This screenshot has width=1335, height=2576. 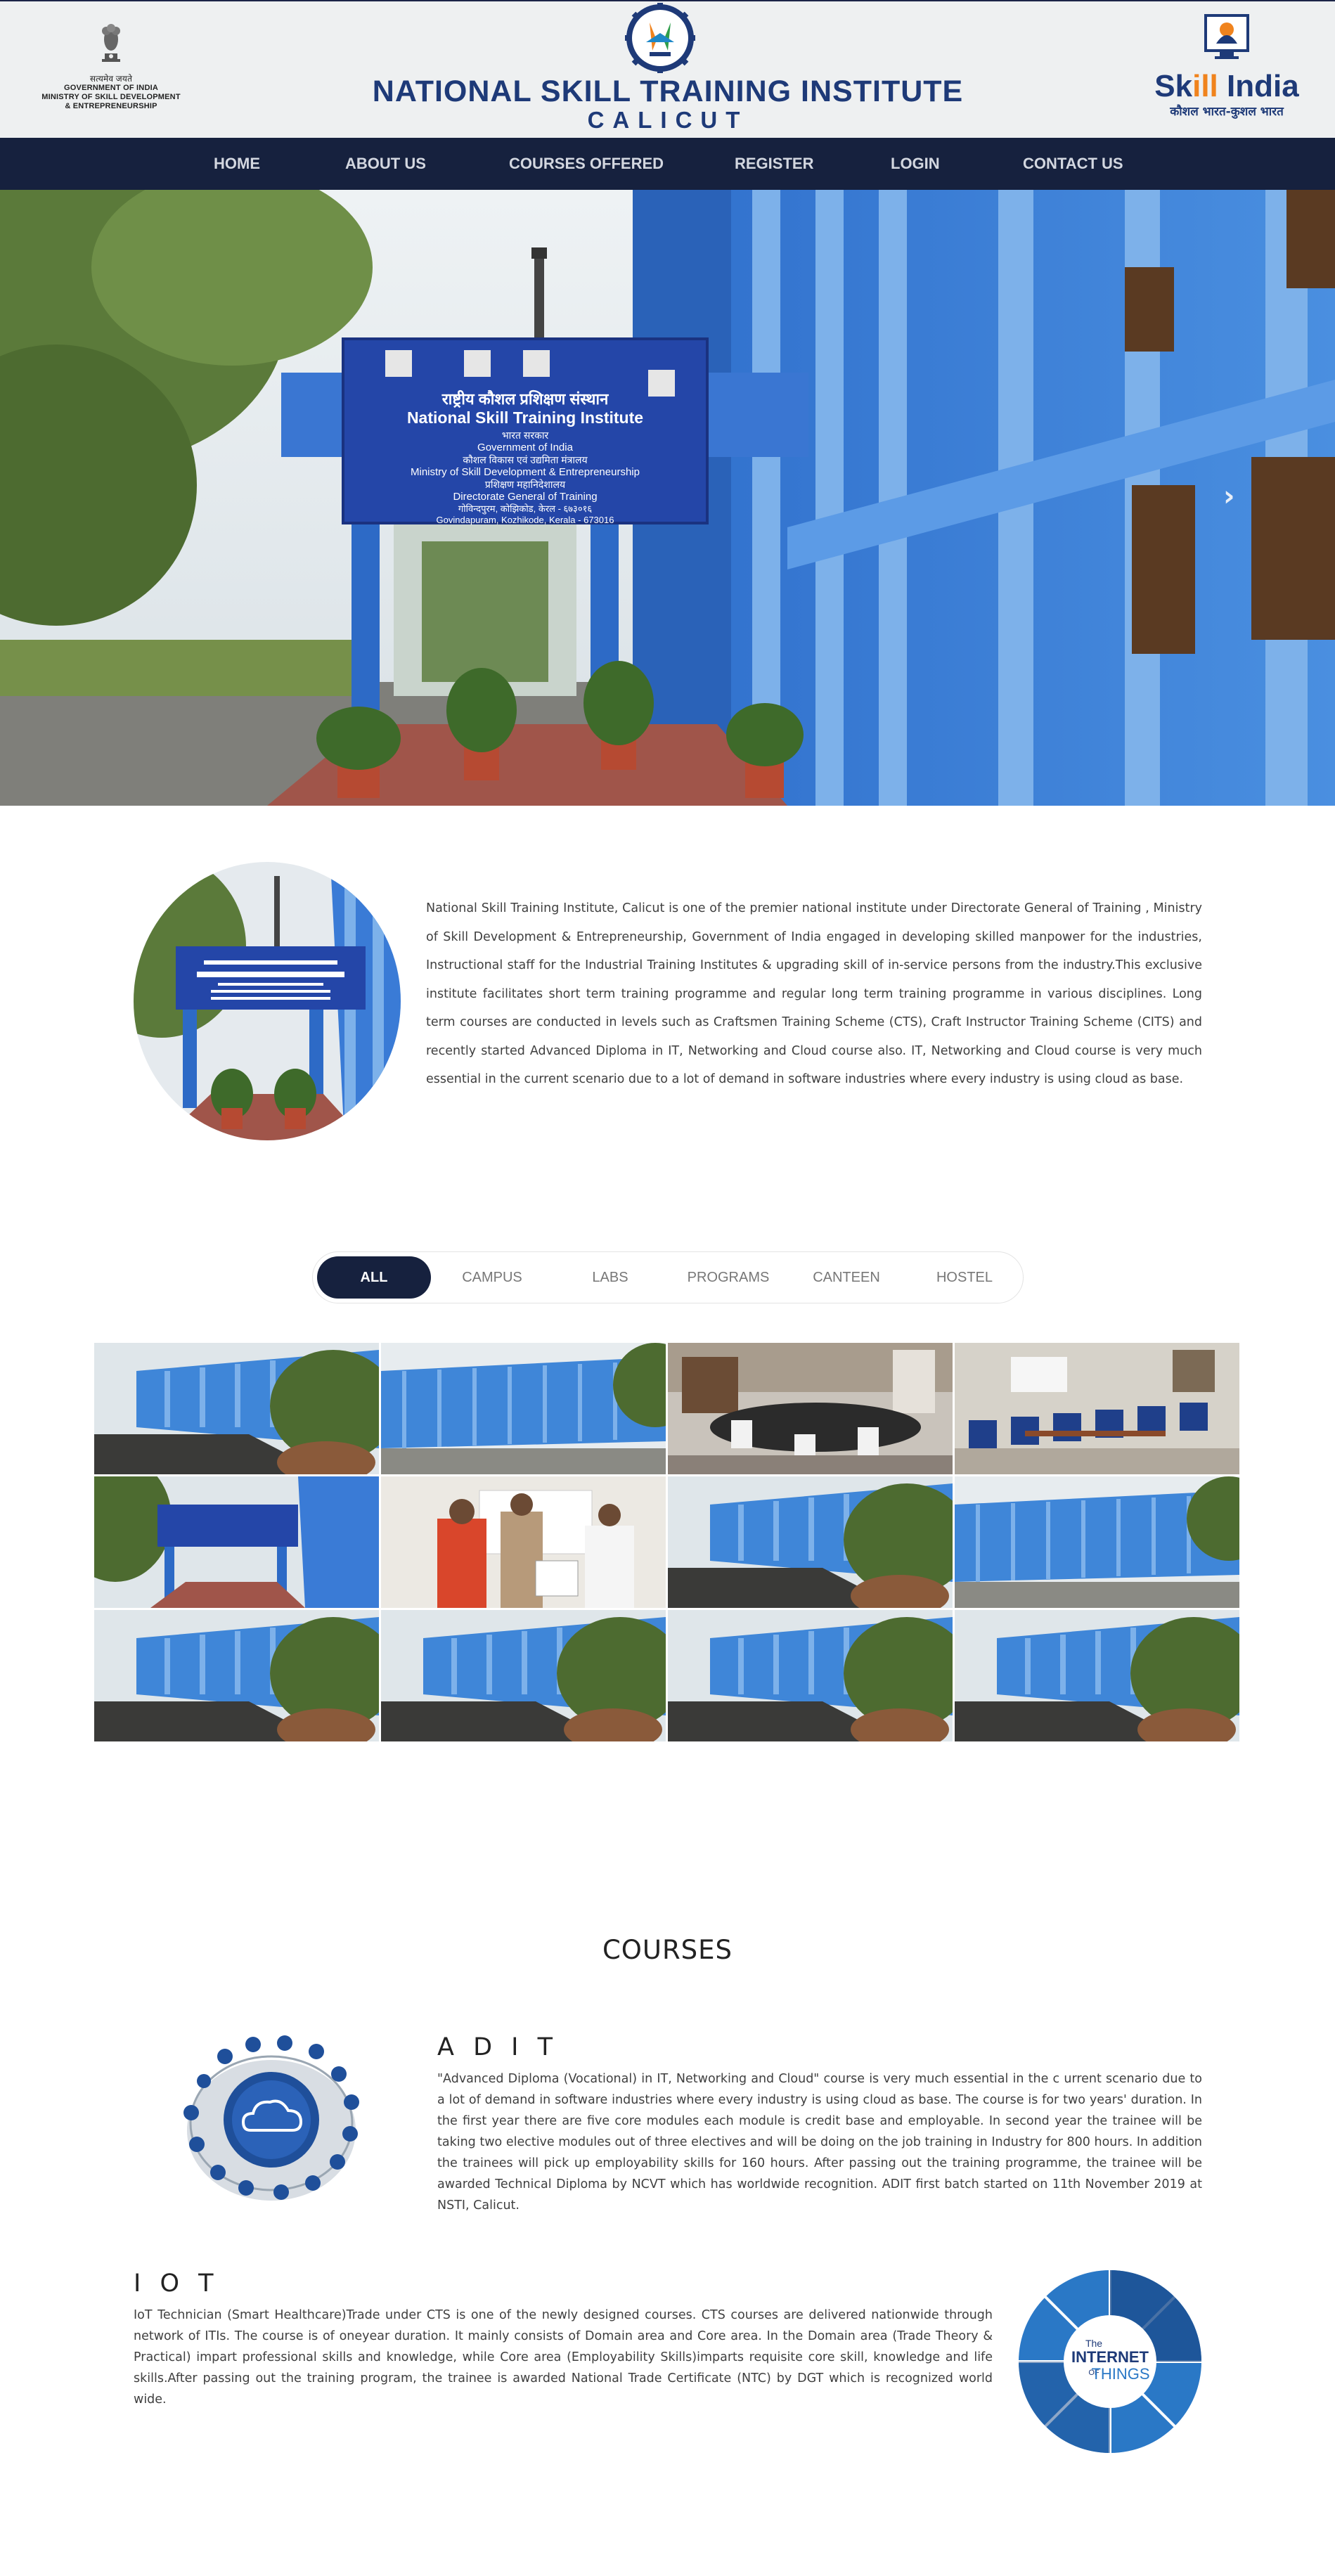 I want to click on nav-courses-offered: COURSES OFFERED, so click(x=586, y=164).